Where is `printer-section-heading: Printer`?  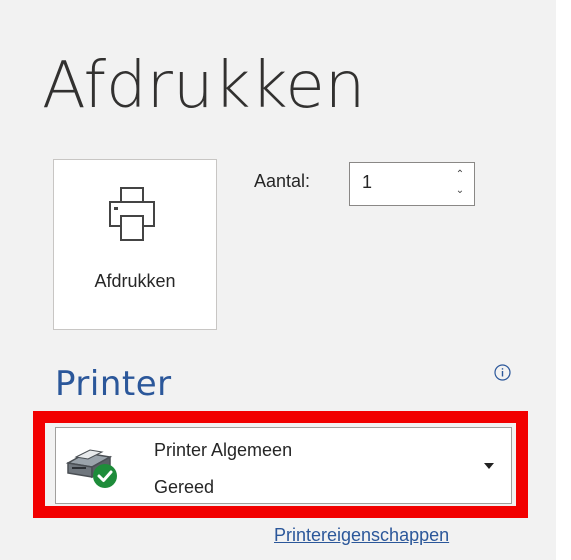 printer-section-heading: Printer is located at coordinates (113, 384).